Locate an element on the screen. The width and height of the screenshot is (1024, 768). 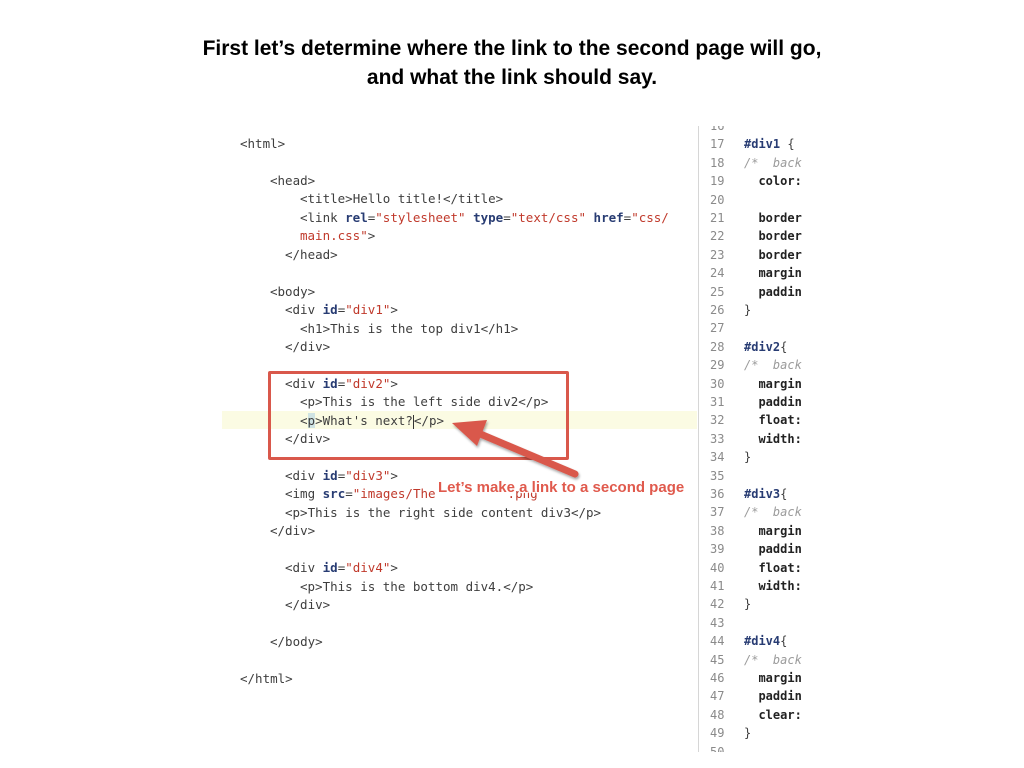
code-line: <title>Hello title!</title> is located at coordinates (401, 199).